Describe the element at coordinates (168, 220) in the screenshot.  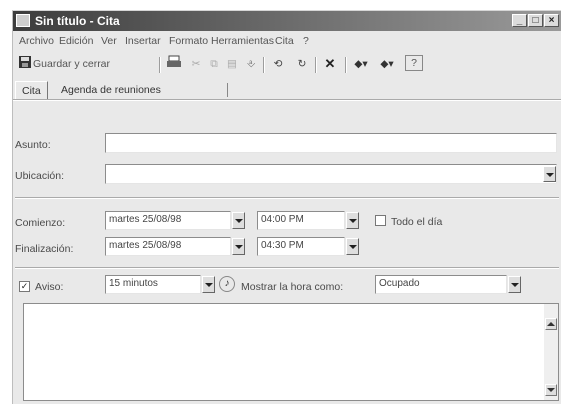
I see `comienzo-date-field: martes 25/08/98` at that location.